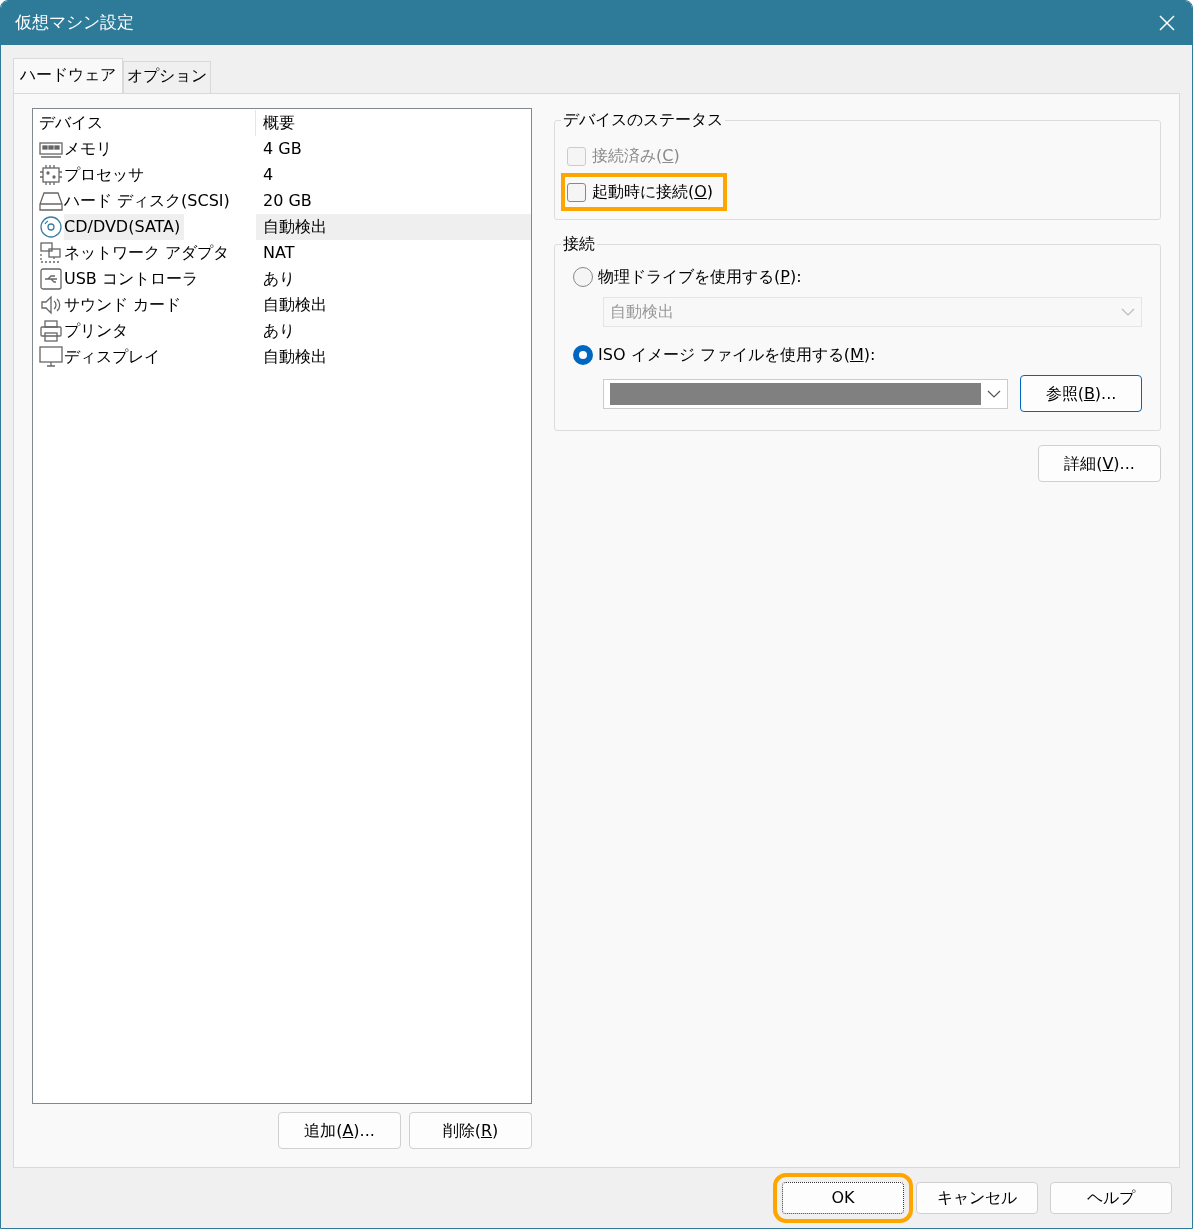  Describe the element at coordinates (68, 75) in the screenshot. I see `tab: ハードウェア` at that location.